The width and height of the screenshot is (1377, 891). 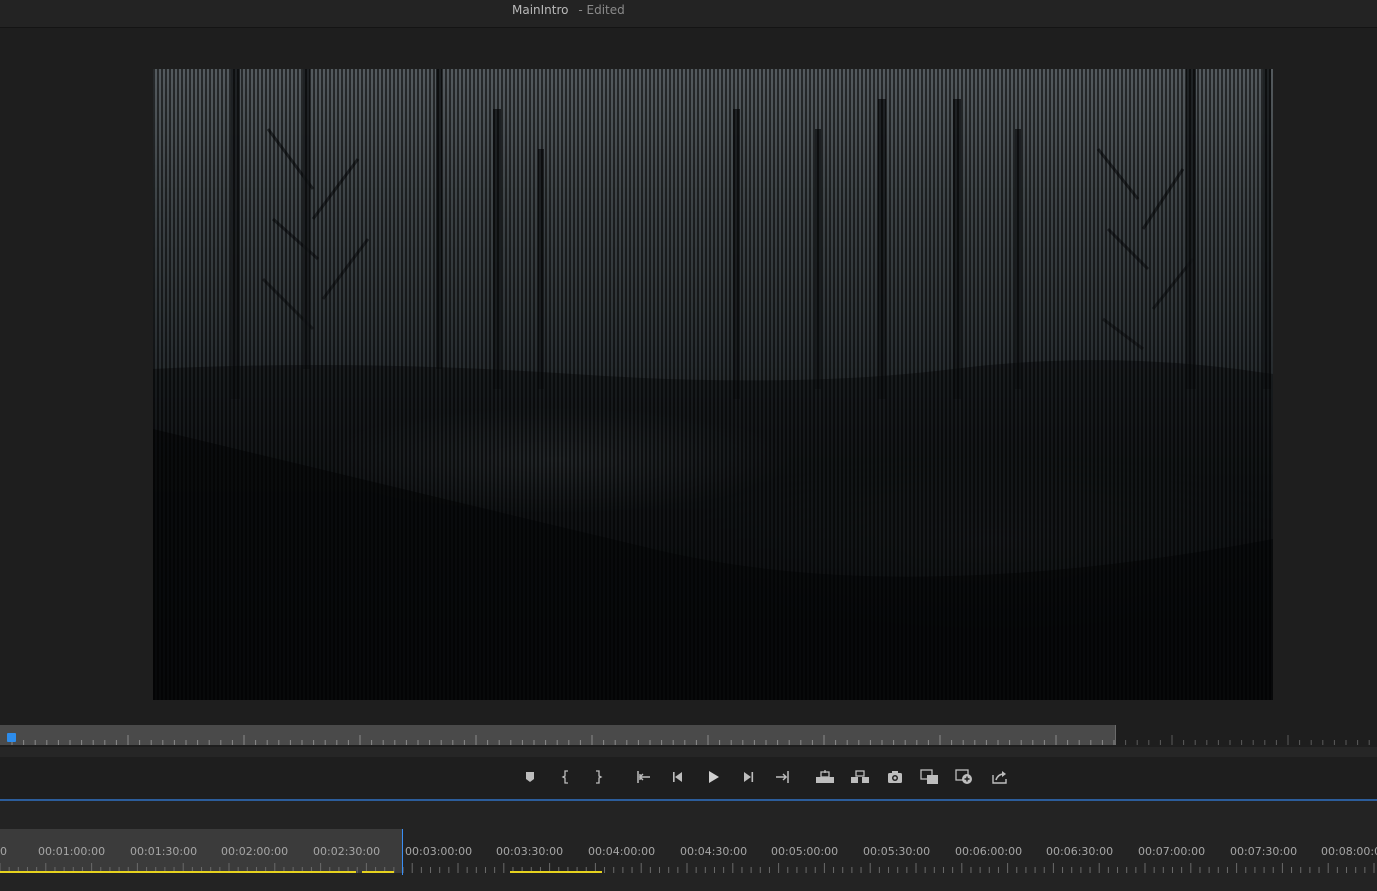 I want to click on mark-out-icon, so click(x=598, y=777).